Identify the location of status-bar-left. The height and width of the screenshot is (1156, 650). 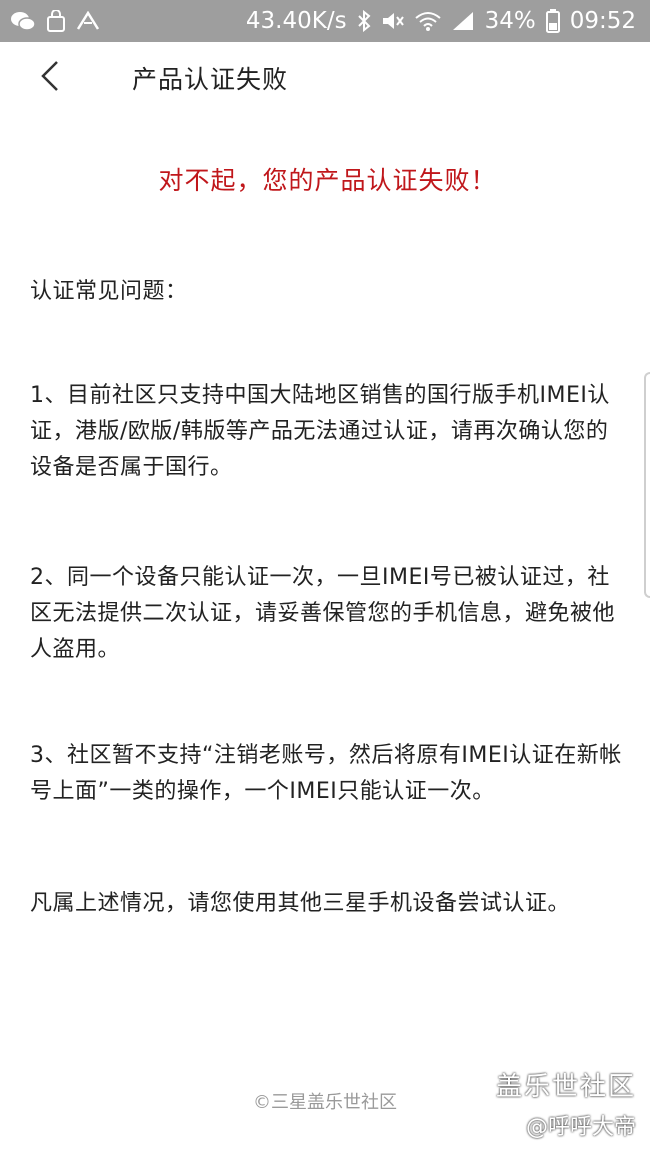
(60, 21).